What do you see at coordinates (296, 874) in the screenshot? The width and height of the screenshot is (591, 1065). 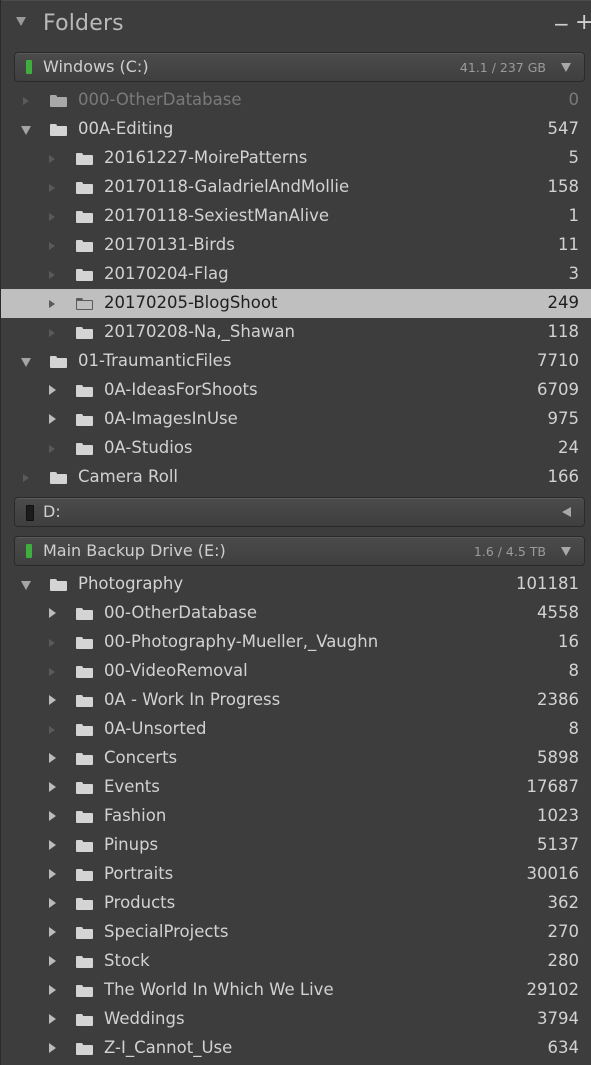 I see `folder-row: Portraits 30016` at bounding box center [296, 874].